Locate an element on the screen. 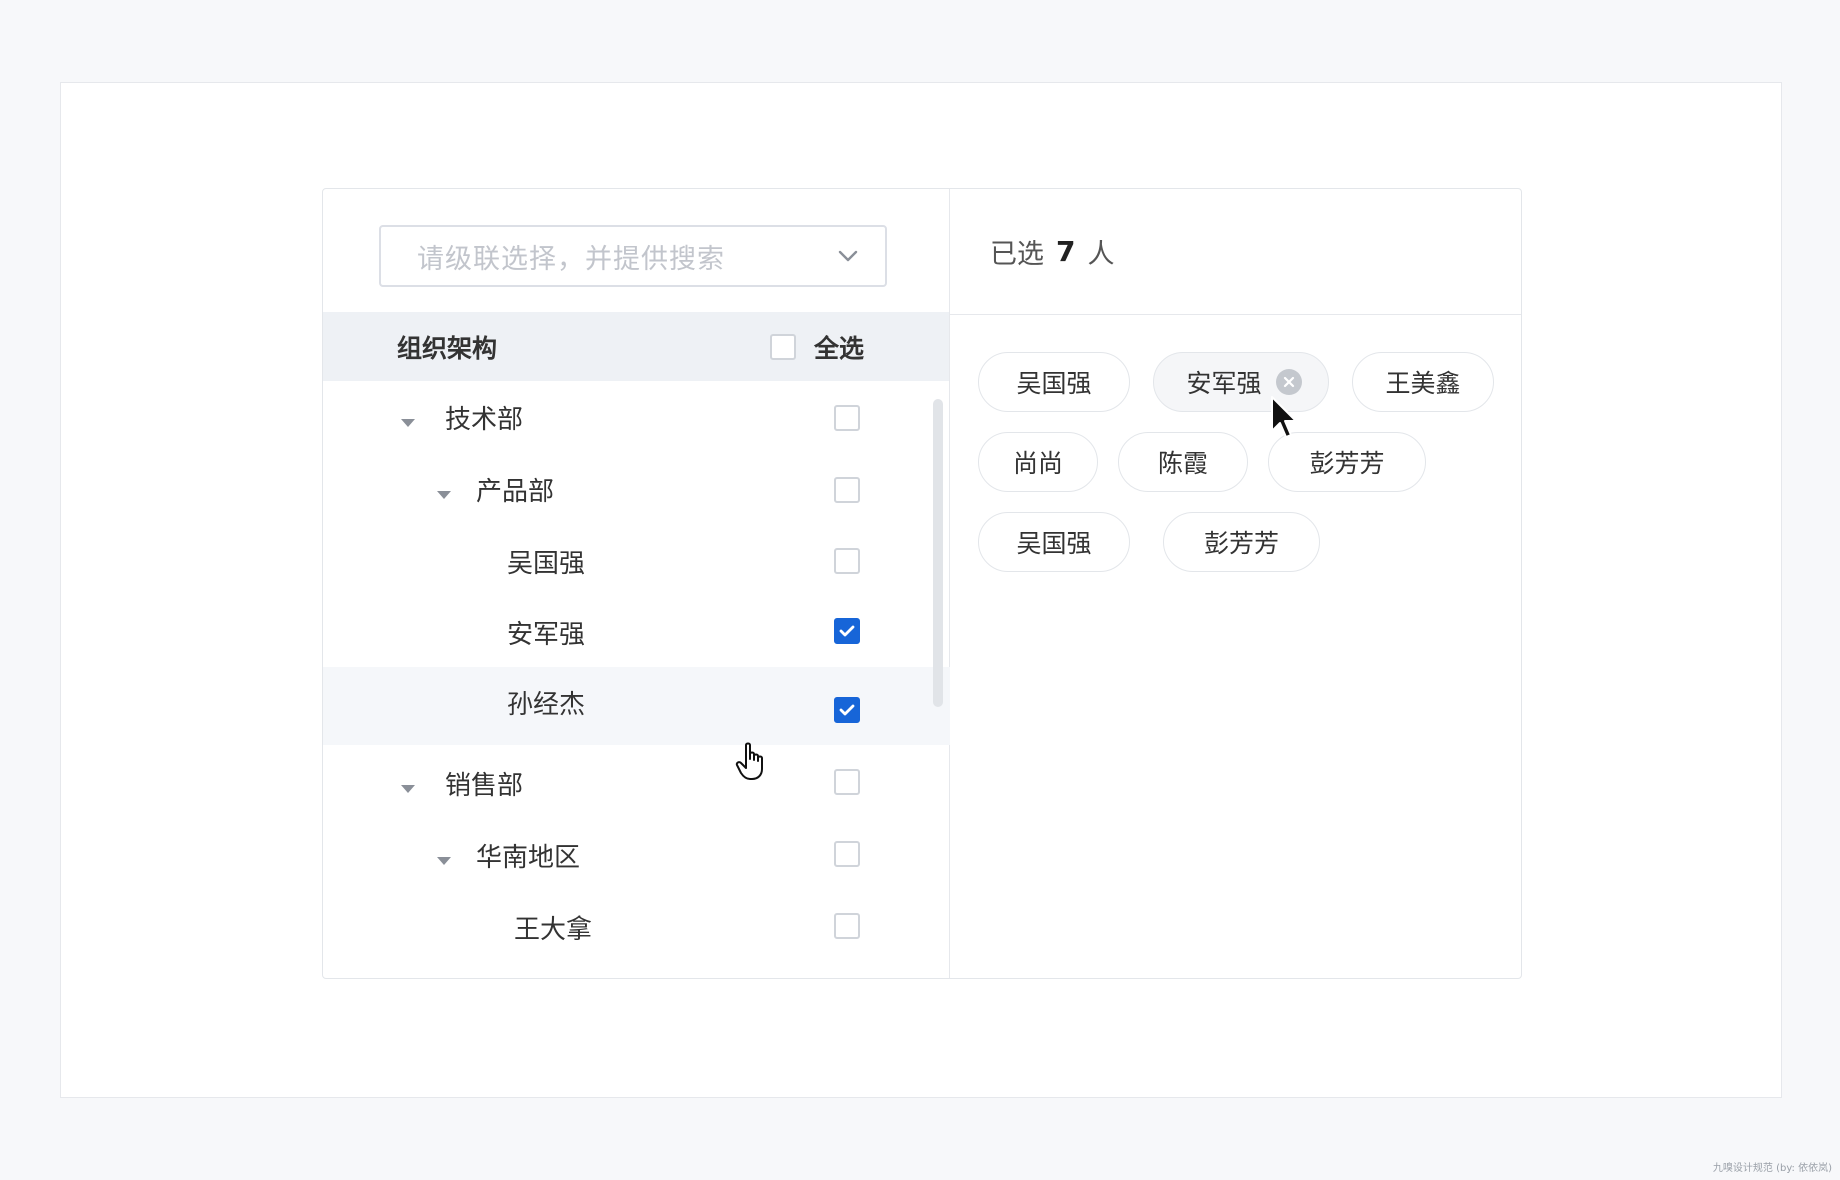  select-all-control: 全选 is located at coordinates (817, 347).